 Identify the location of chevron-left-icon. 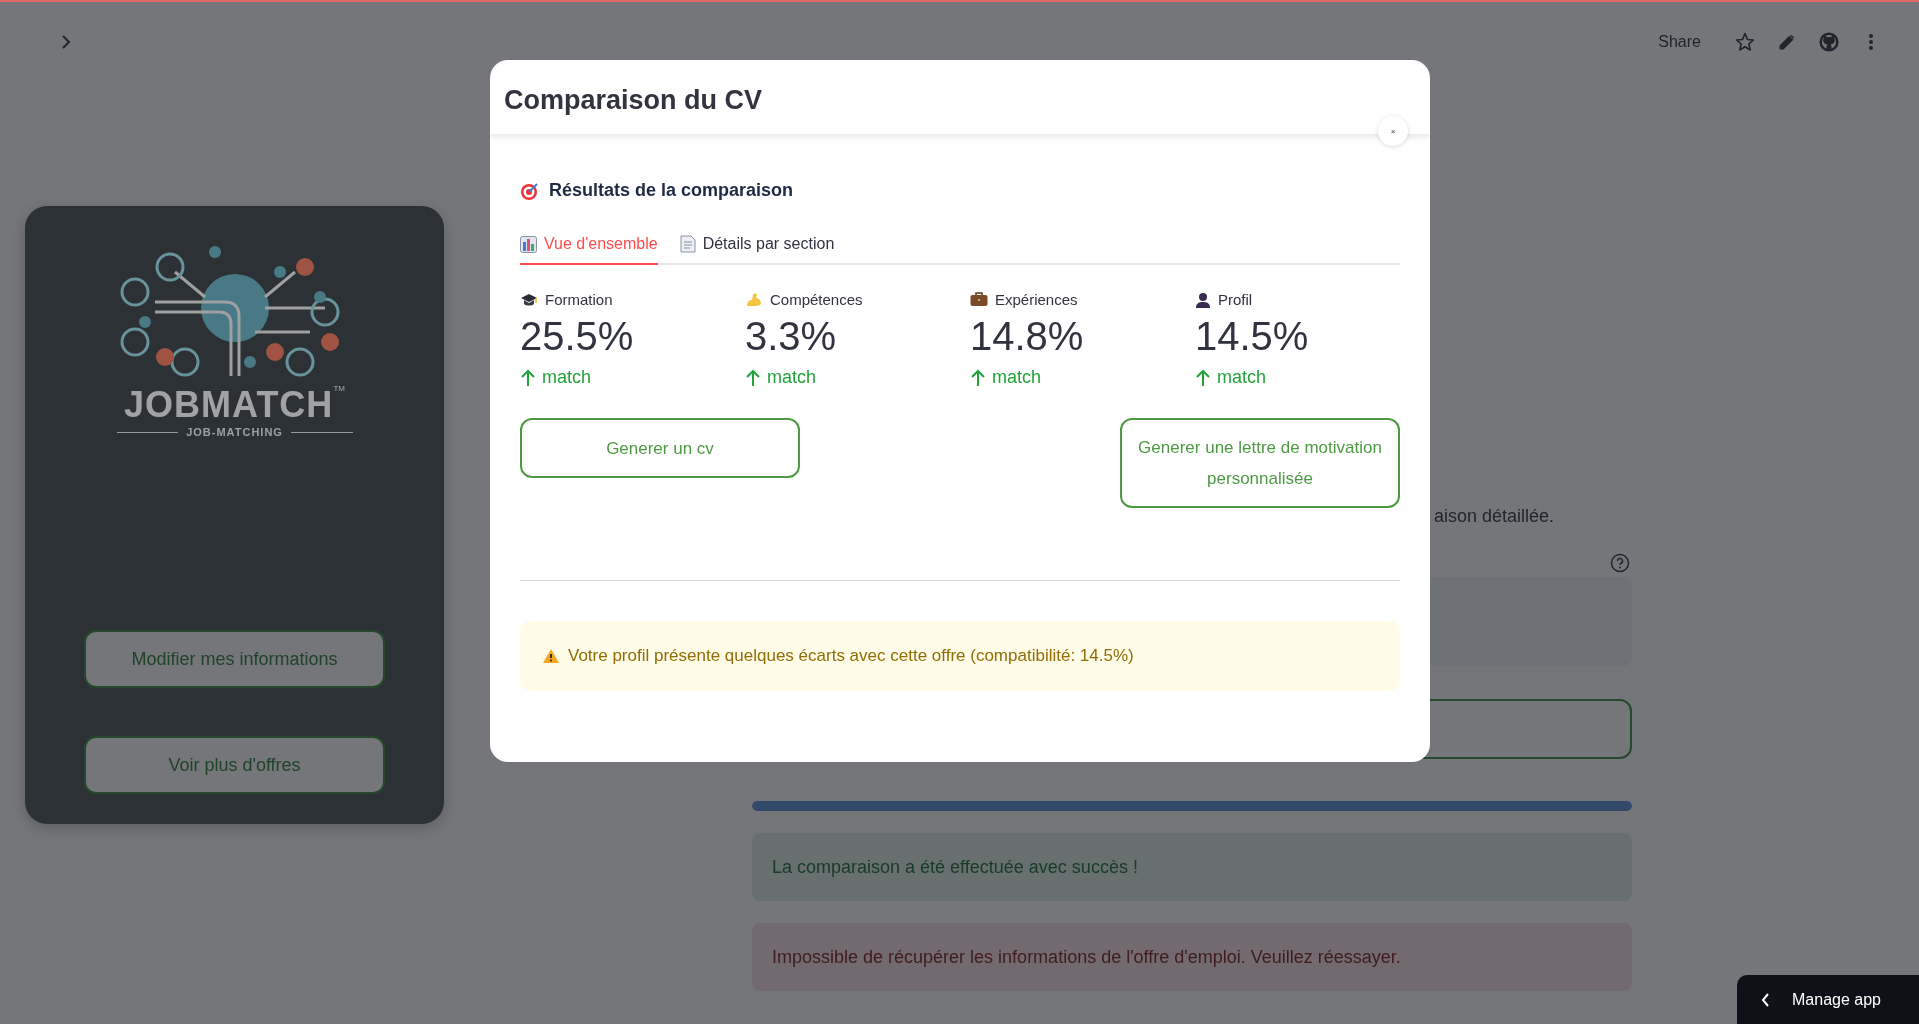
(1765, 999).